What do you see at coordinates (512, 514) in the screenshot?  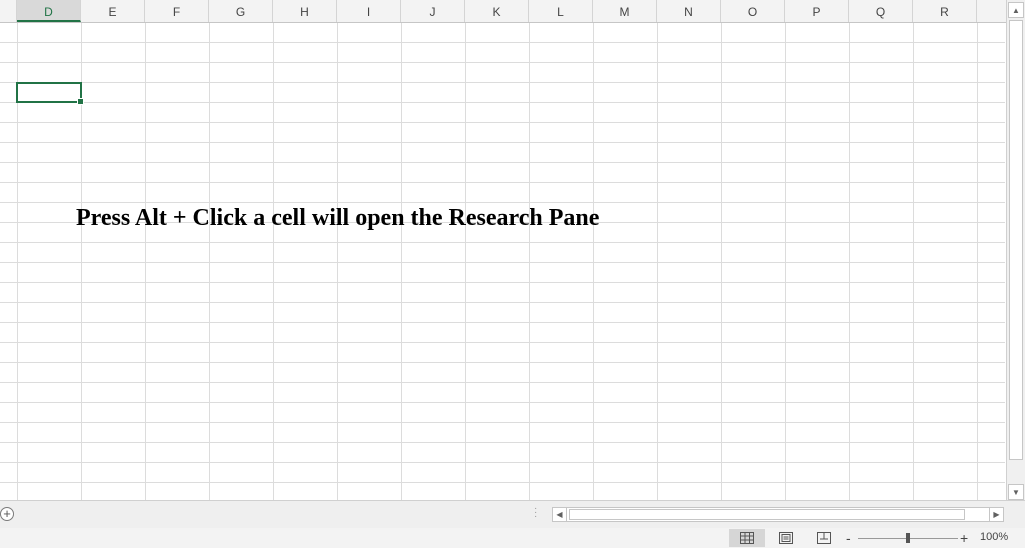 I see `sheet-tab-bar: + · · · ◀ ▶` at bounding box center [512, 514].